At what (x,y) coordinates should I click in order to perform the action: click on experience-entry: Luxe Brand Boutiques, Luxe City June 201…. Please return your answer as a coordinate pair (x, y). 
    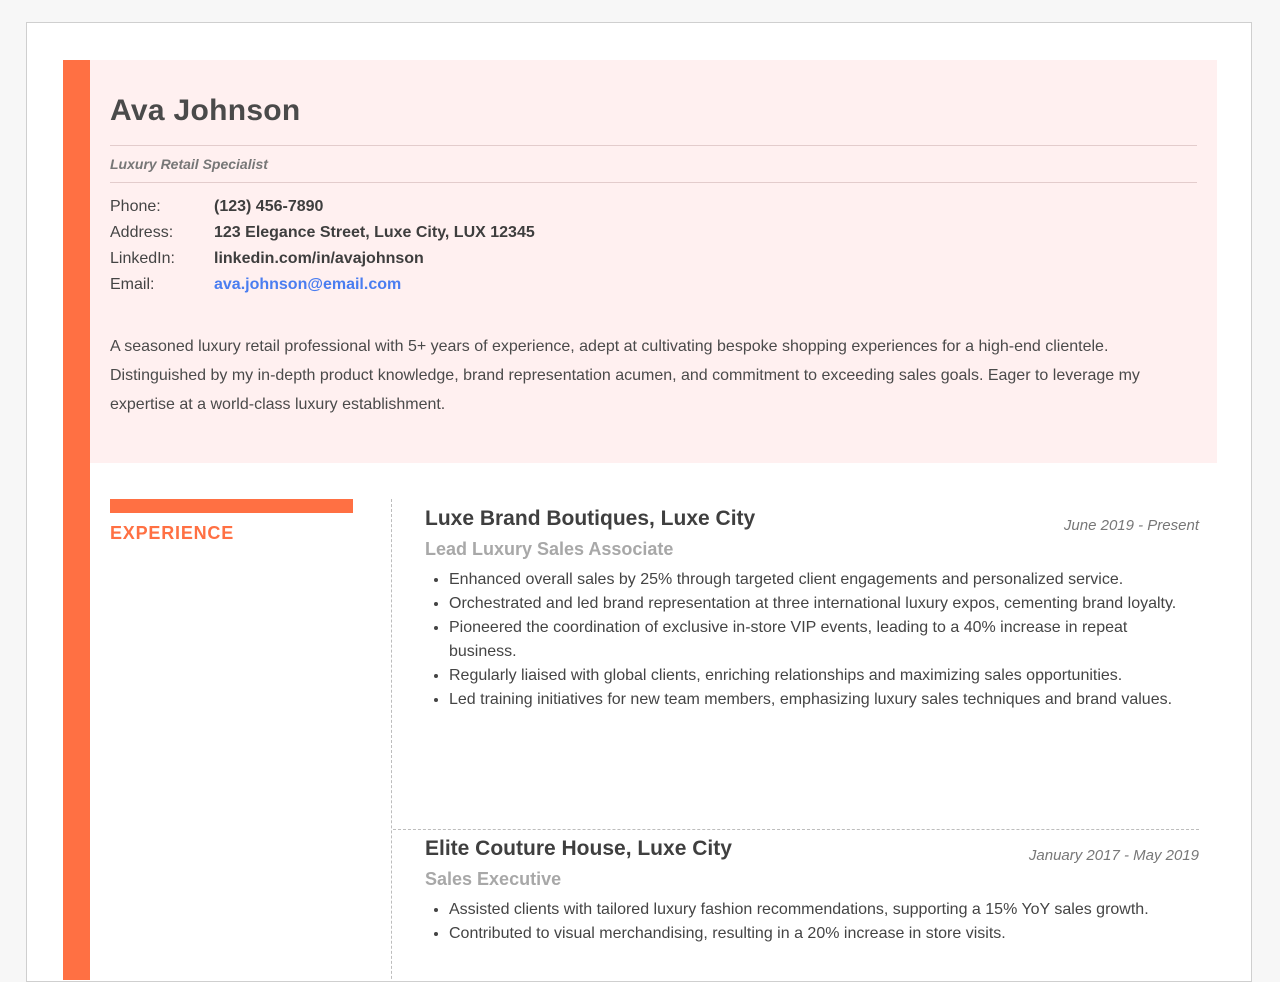
    Looking at the image, I should click on (812, 609).